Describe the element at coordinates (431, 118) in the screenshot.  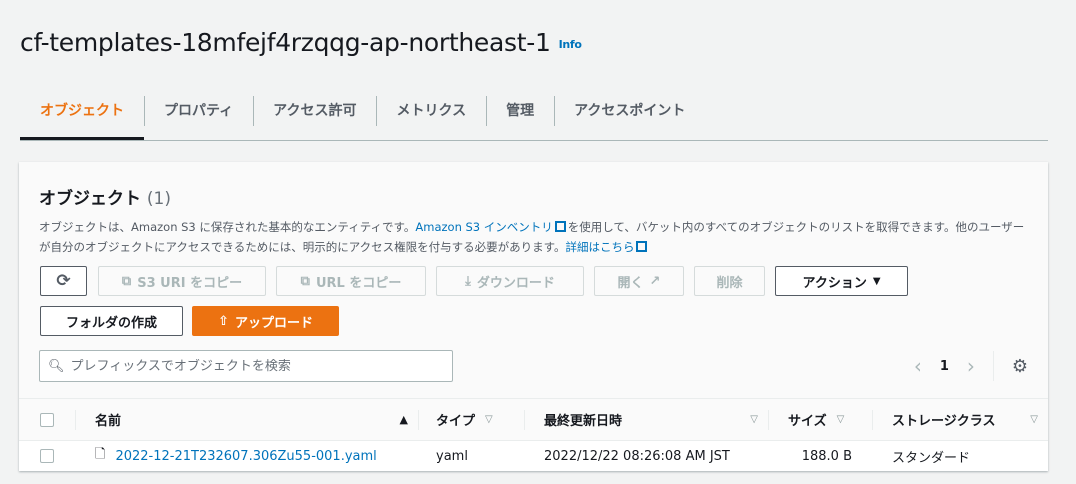
I see `tab-metrics: メトリクス` at that location.